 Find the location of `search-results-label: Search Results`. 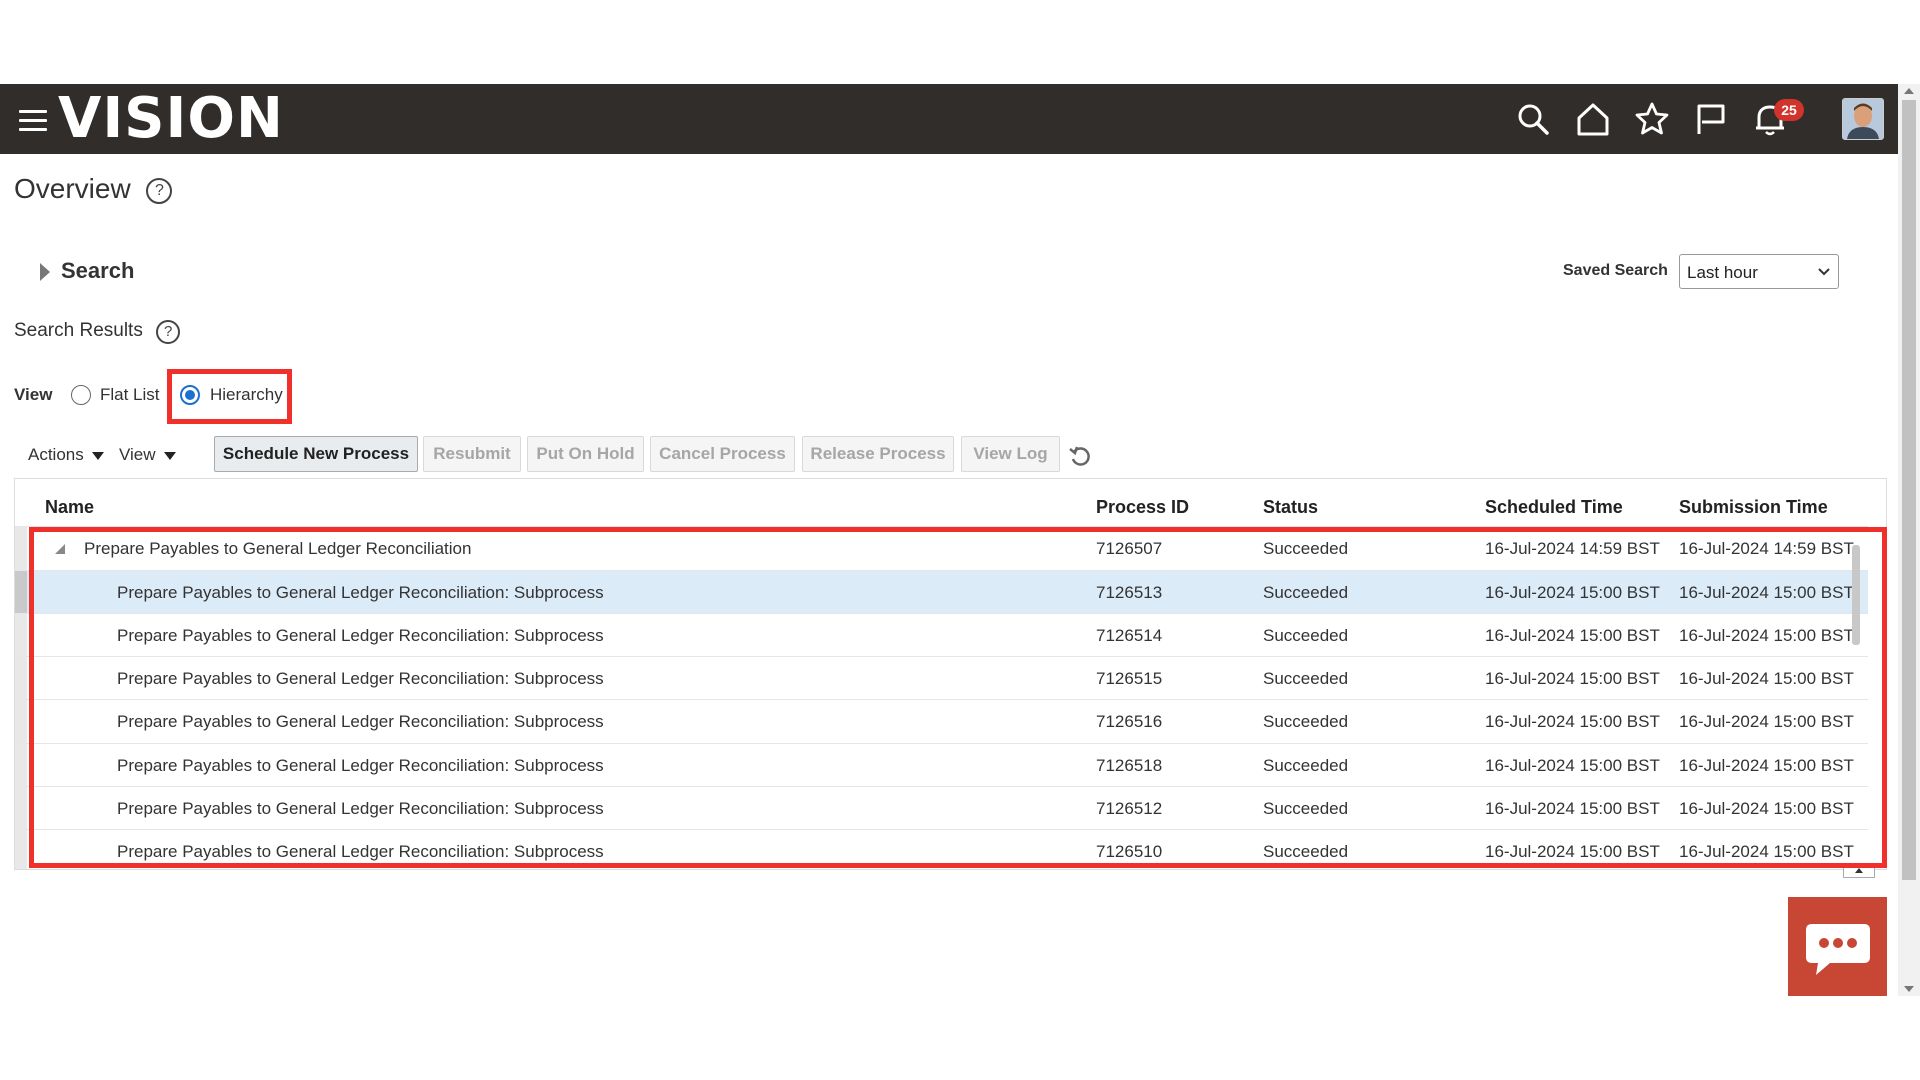

search-results-label: Search Results is located at coordinates (78, 330).